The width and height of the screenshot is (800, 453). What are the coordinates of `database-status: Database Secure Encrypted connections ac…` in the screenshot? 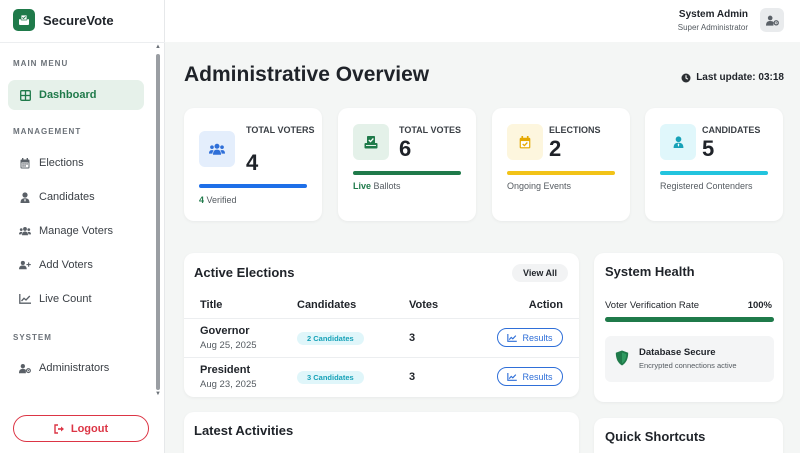 It's located at (689, 359).